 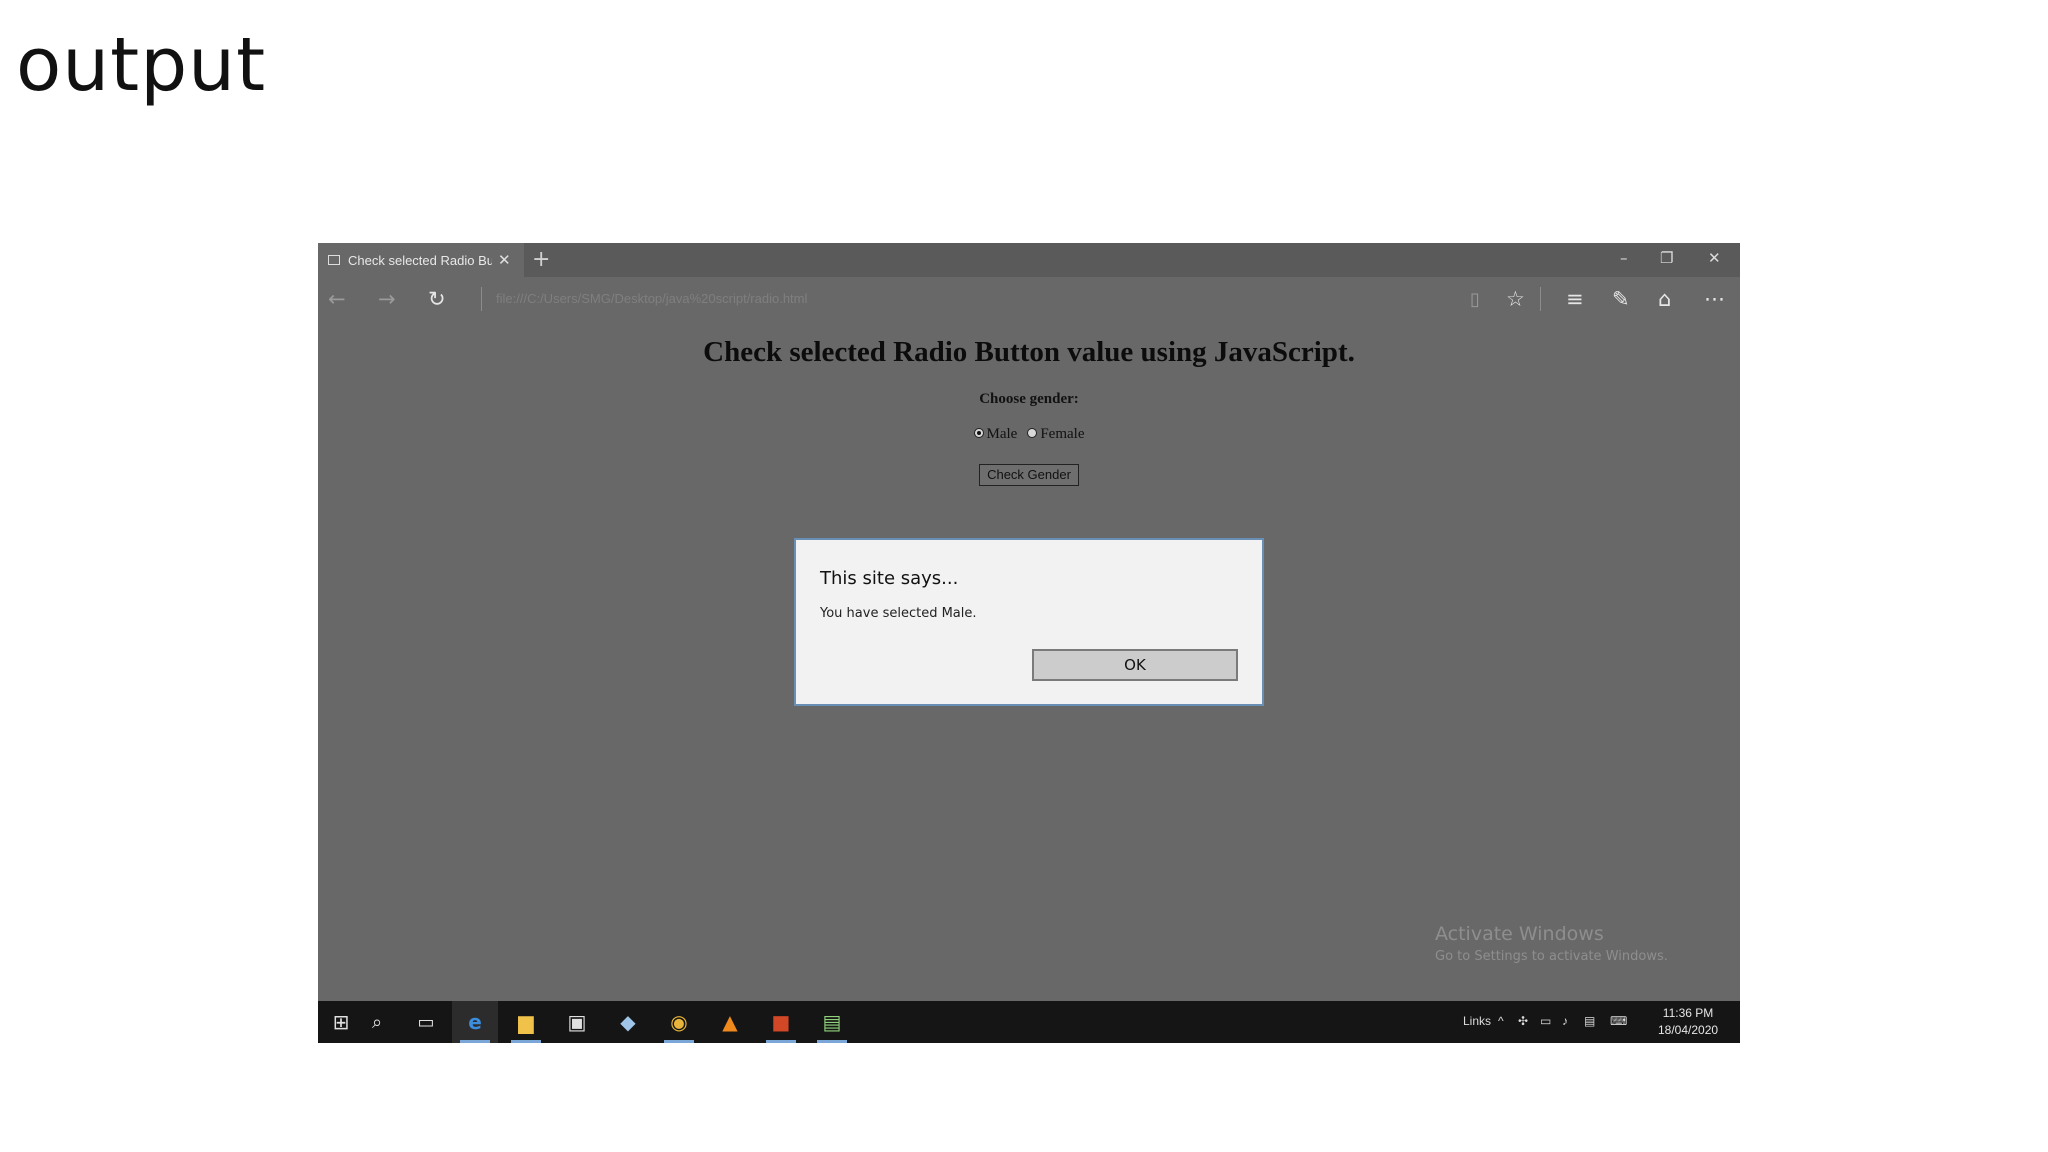 I want to click on forward-icon: →, so click(x=387, y=299).